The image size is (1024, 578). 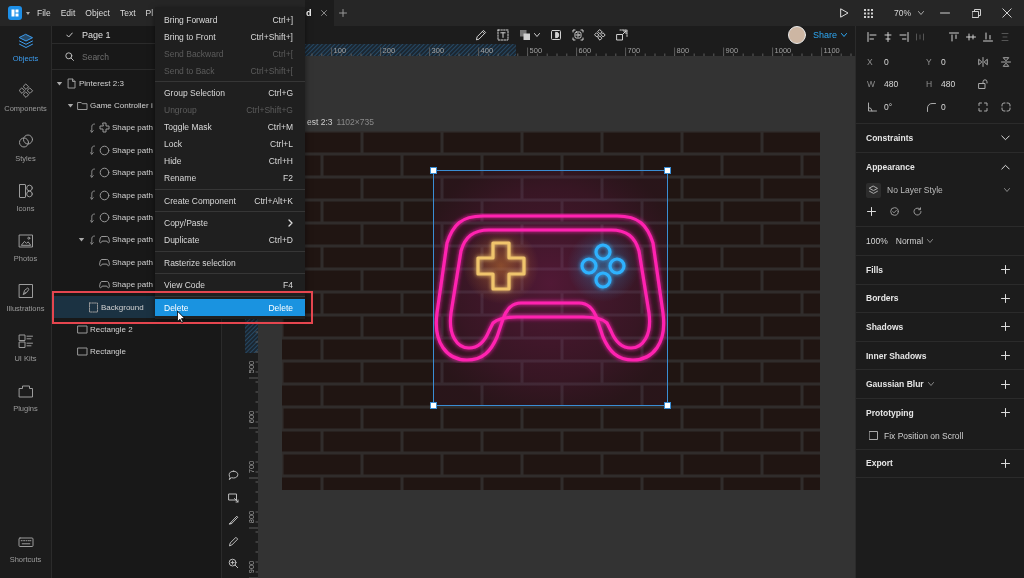 What do you see at coordinates (230, 178) in the screenshot?
I see `menu-item: Rename F2` at bounding box center [230, 178].